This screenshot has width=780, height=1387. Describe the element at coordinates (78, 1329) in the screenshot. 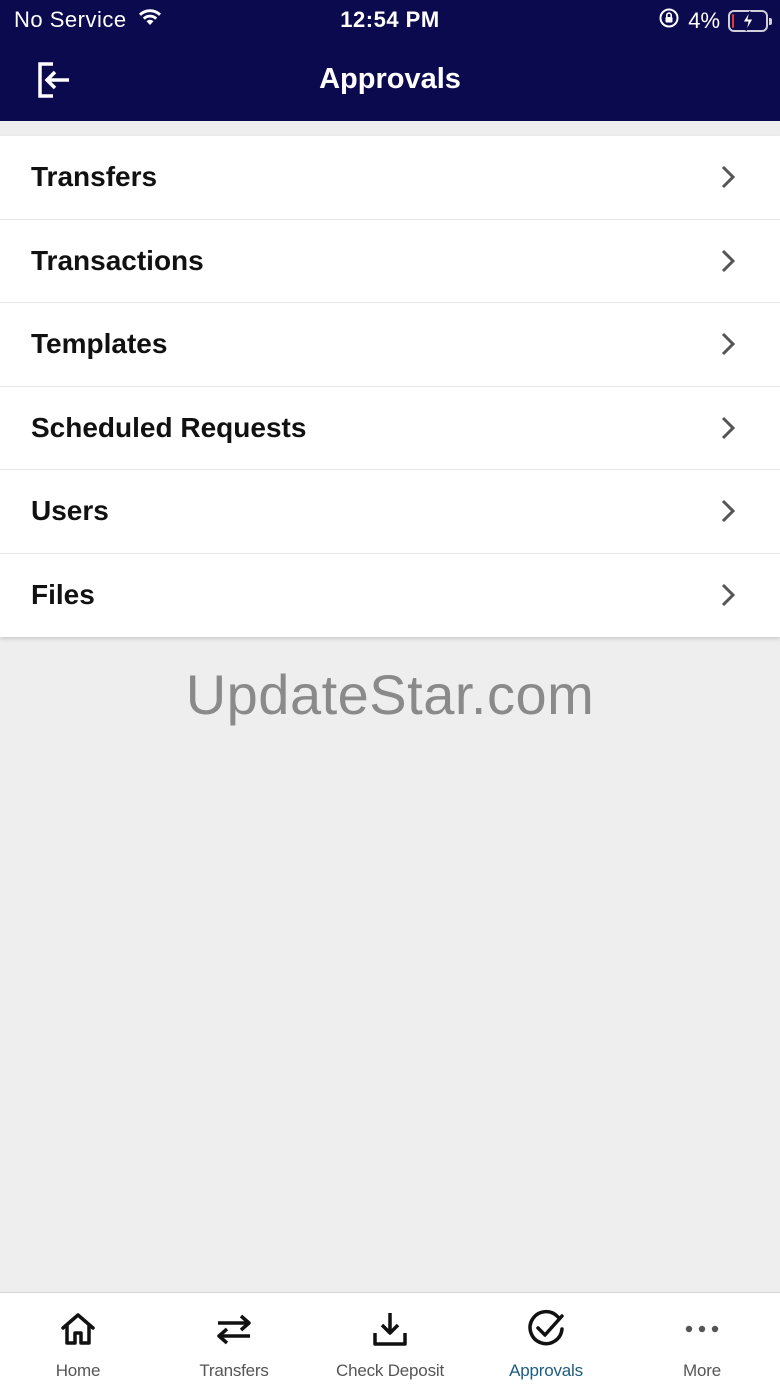

I see `home-icon` at that location.